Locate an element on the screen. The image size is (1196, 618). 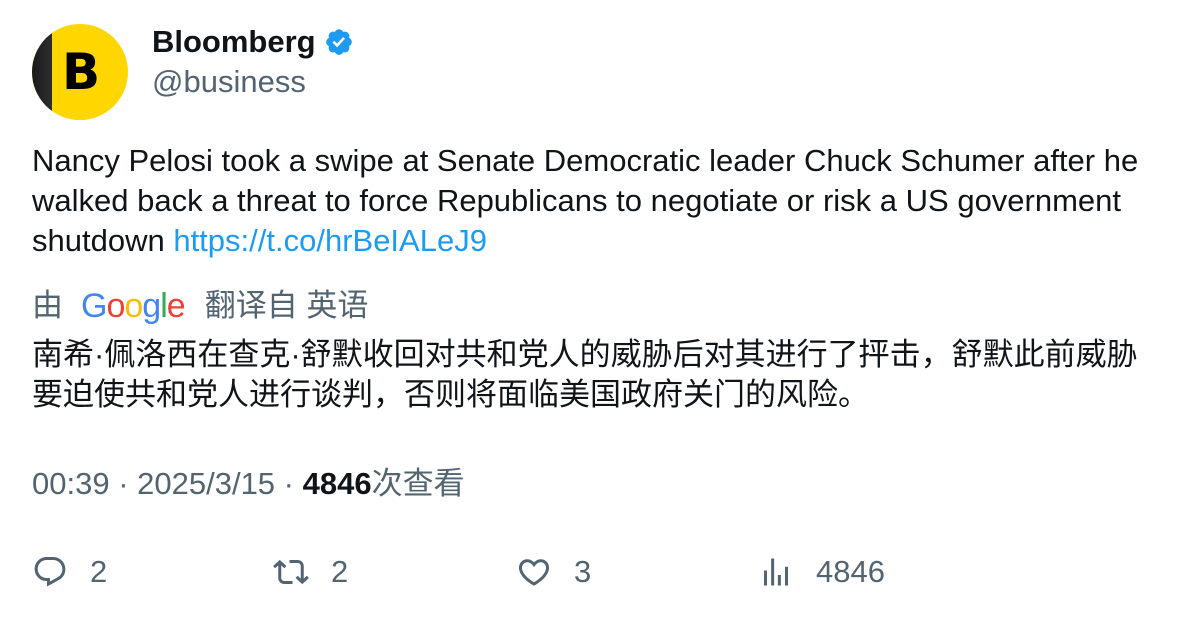
avatar-letter: B is located at coordinates (81, 72).